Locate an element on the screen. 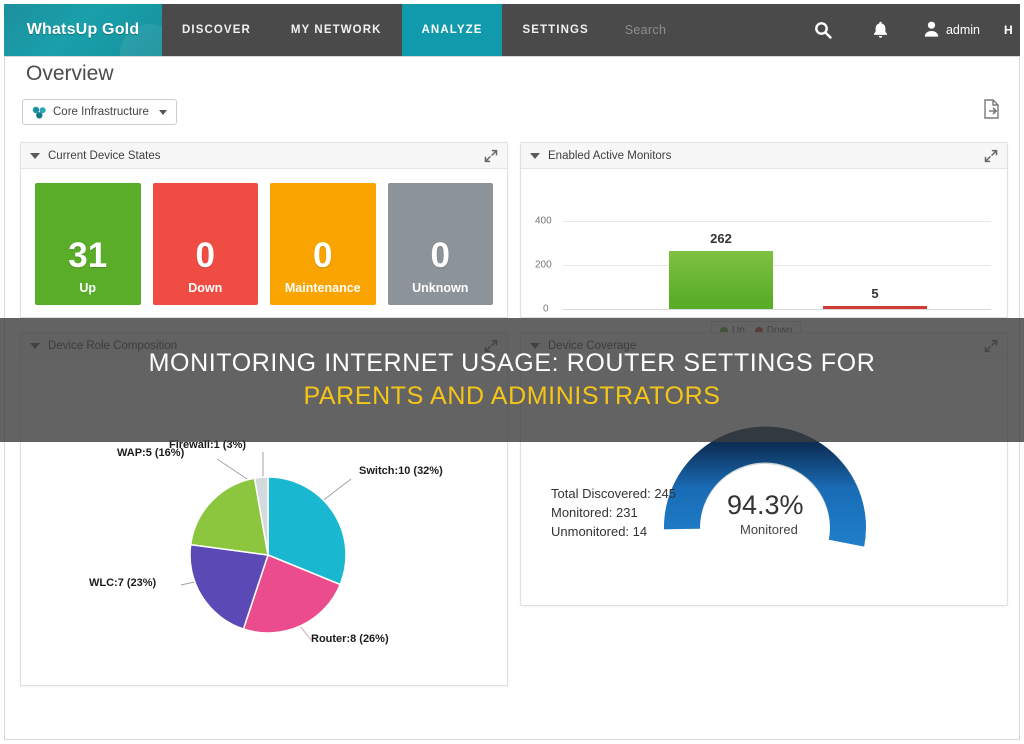 The width and height of the screenshot is (1024, 744). gauge-percent-label: Monitored is located at coordinates (769, 529).